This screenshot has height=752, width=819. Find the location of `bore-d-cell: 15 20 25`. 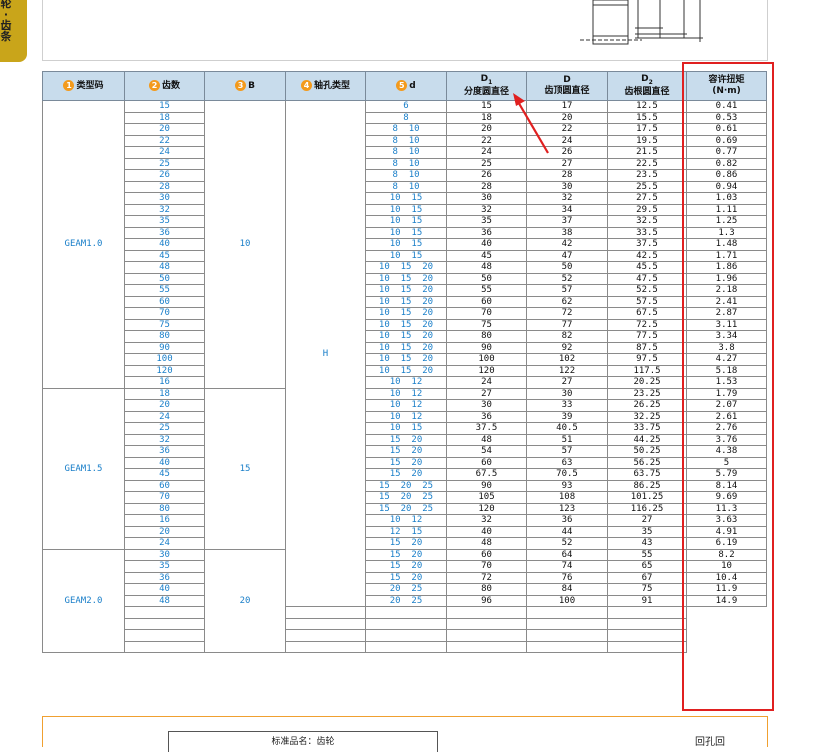

bore-d-cell: 15 20 25 is located at coordinates (406, 508).